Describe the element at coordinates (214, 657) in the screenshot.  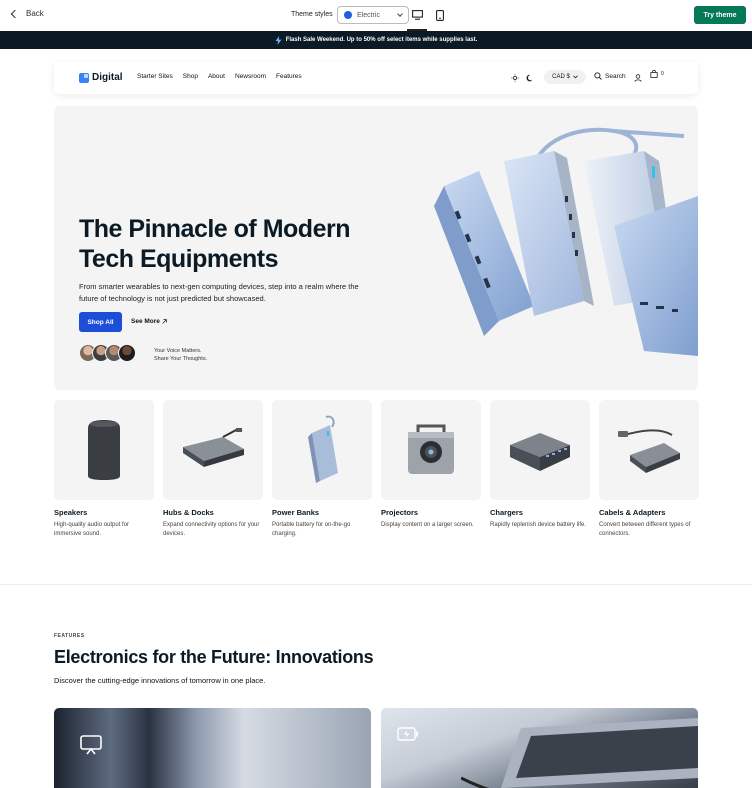
I see `features-title: Electronics for the Future: Innovations` at that location.